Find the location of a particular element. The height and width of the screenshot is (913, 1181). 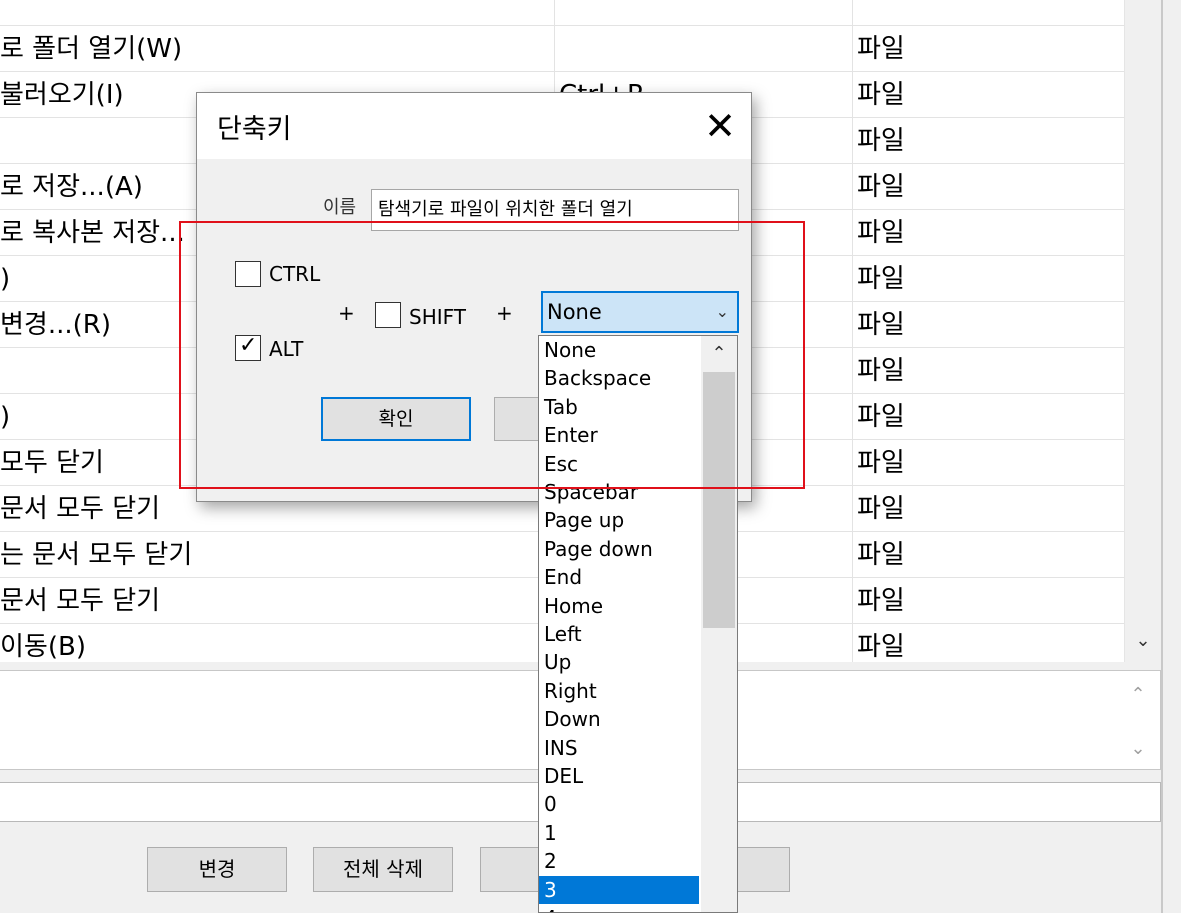

alt-label: ALT is located at coordinates (286, 349).